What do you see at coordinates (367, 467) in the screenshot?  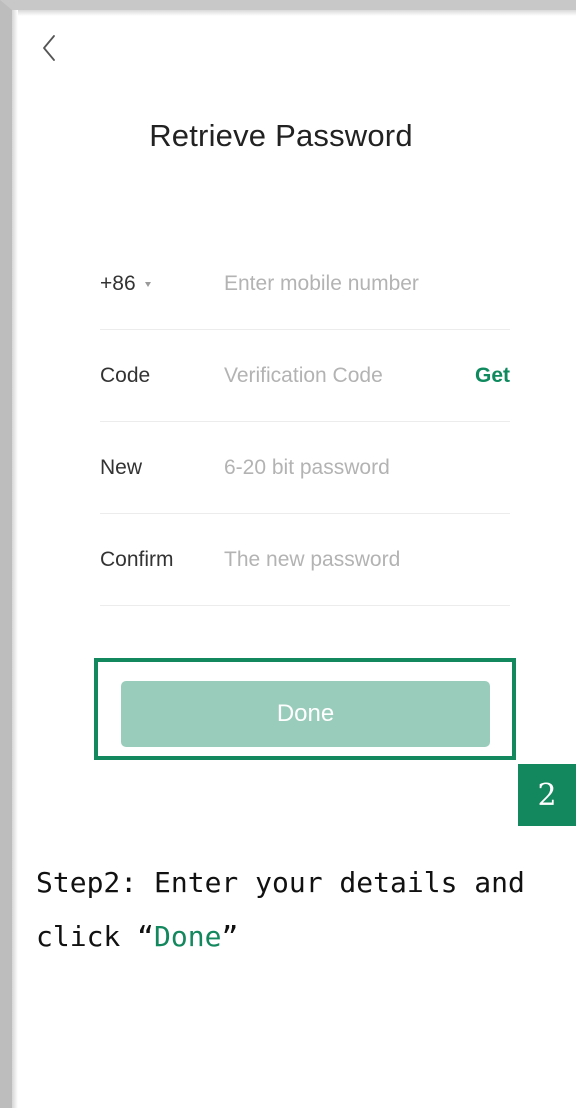 I see `new-password-input` at bounding box center [367, 467].